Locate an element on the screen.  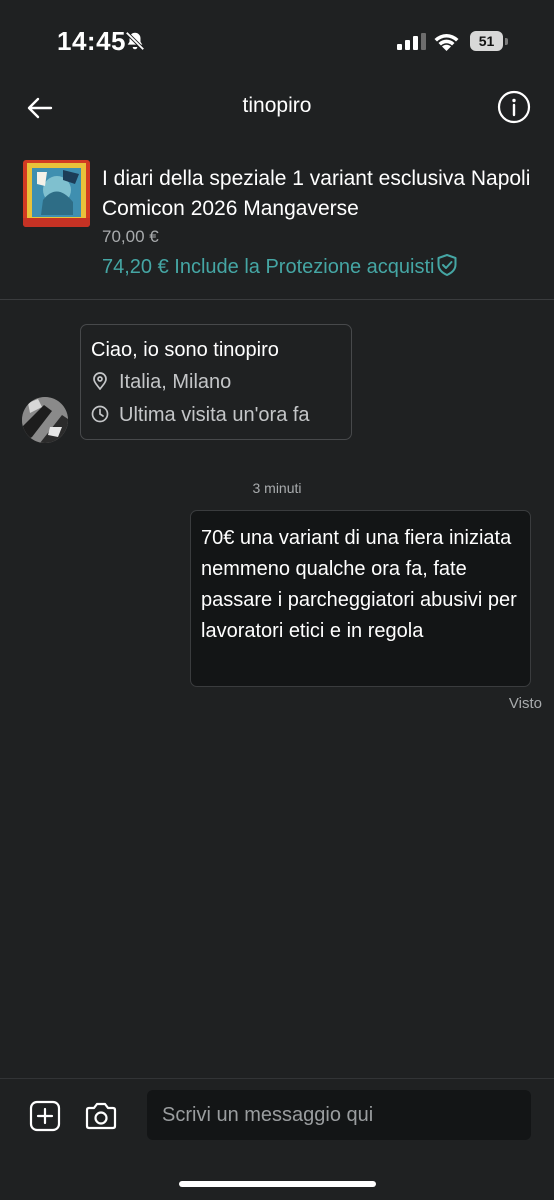
signal-icon is located at coordinates (411, 41).